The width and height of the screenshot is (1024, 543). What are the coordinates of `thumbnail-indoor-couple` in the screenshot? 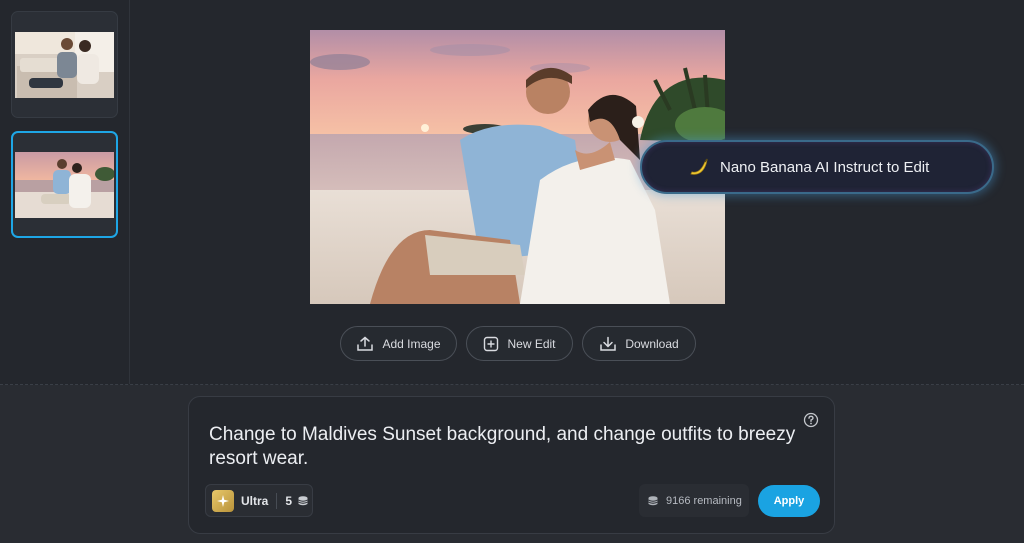 It's located at (64, 64).